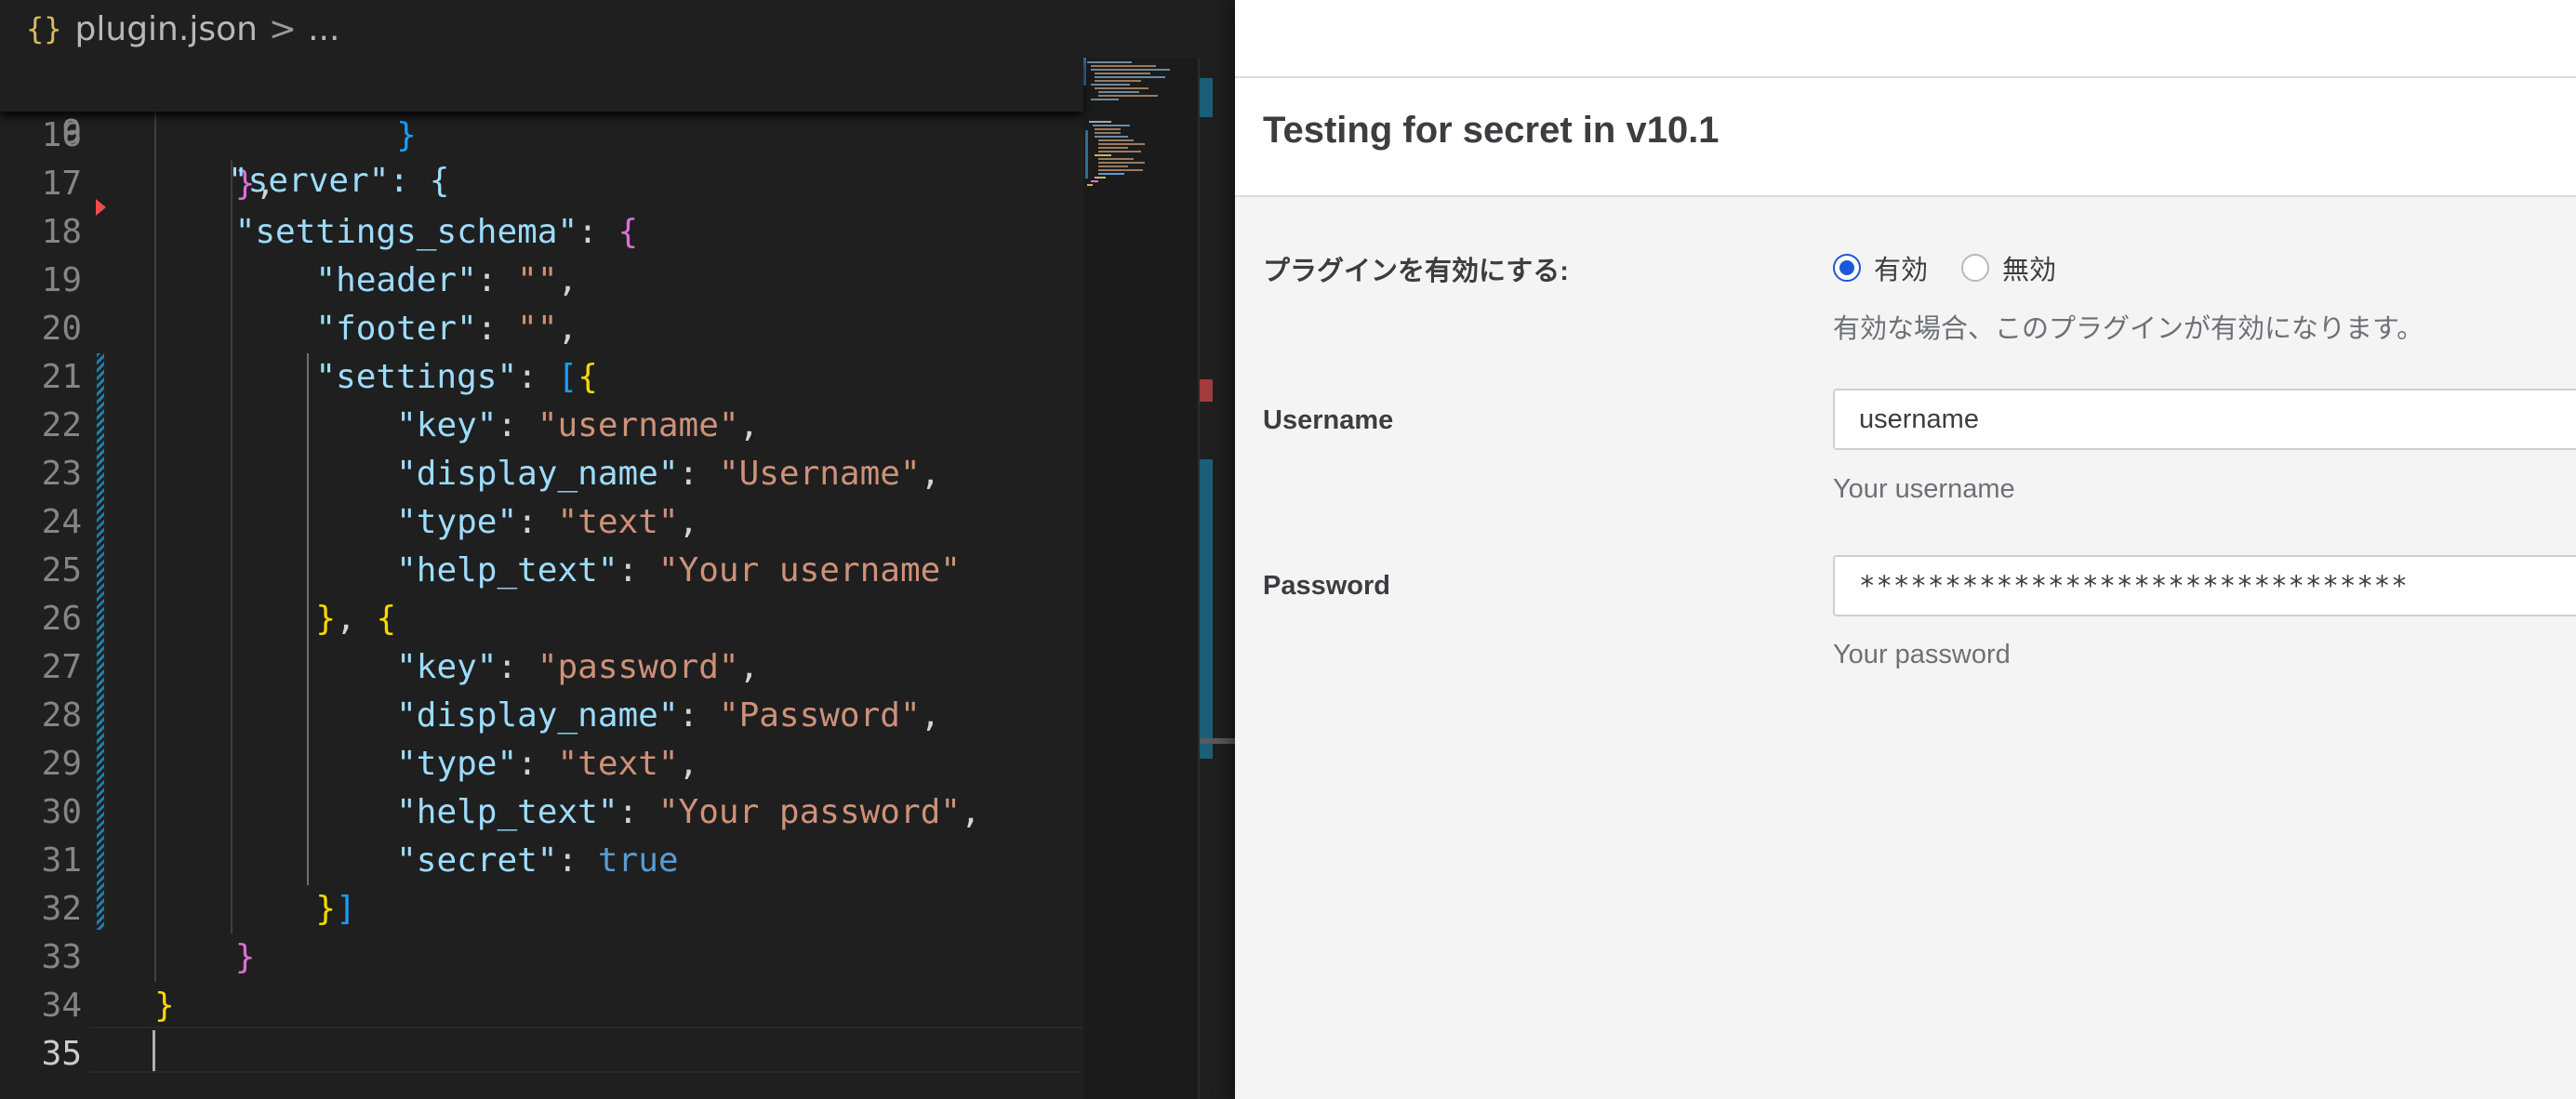  I want to click on line-number: 24, so click(61, 522).